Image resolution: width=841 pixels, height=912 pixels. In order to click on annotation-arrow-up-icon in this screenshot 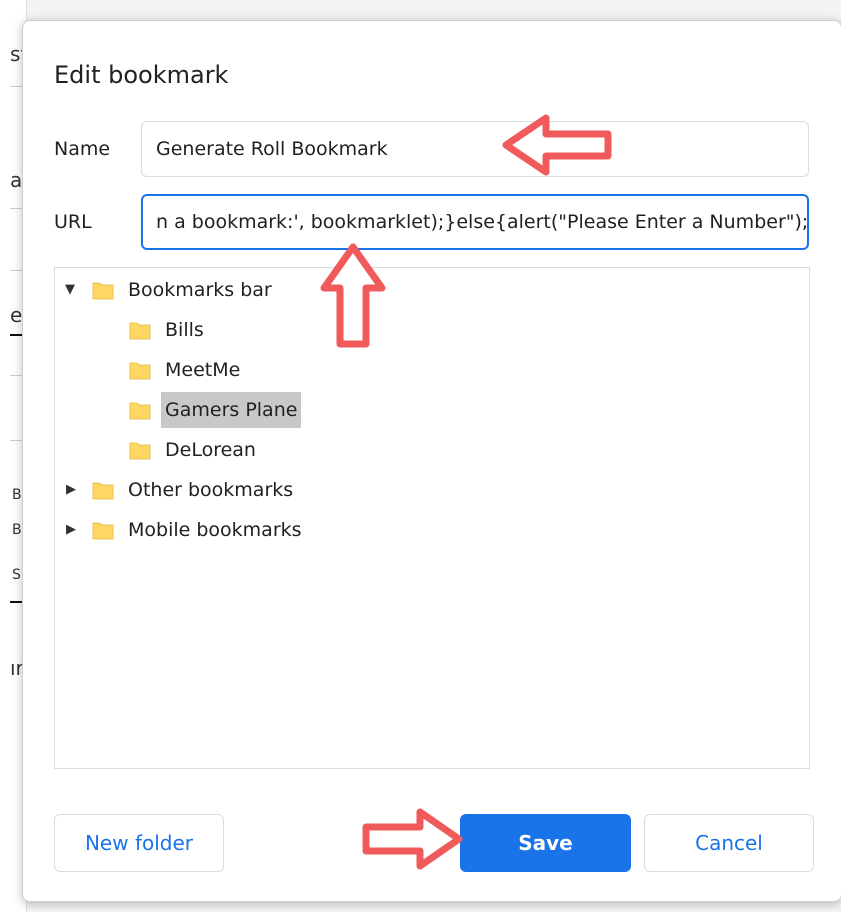, I will do `click(353, 295)`.